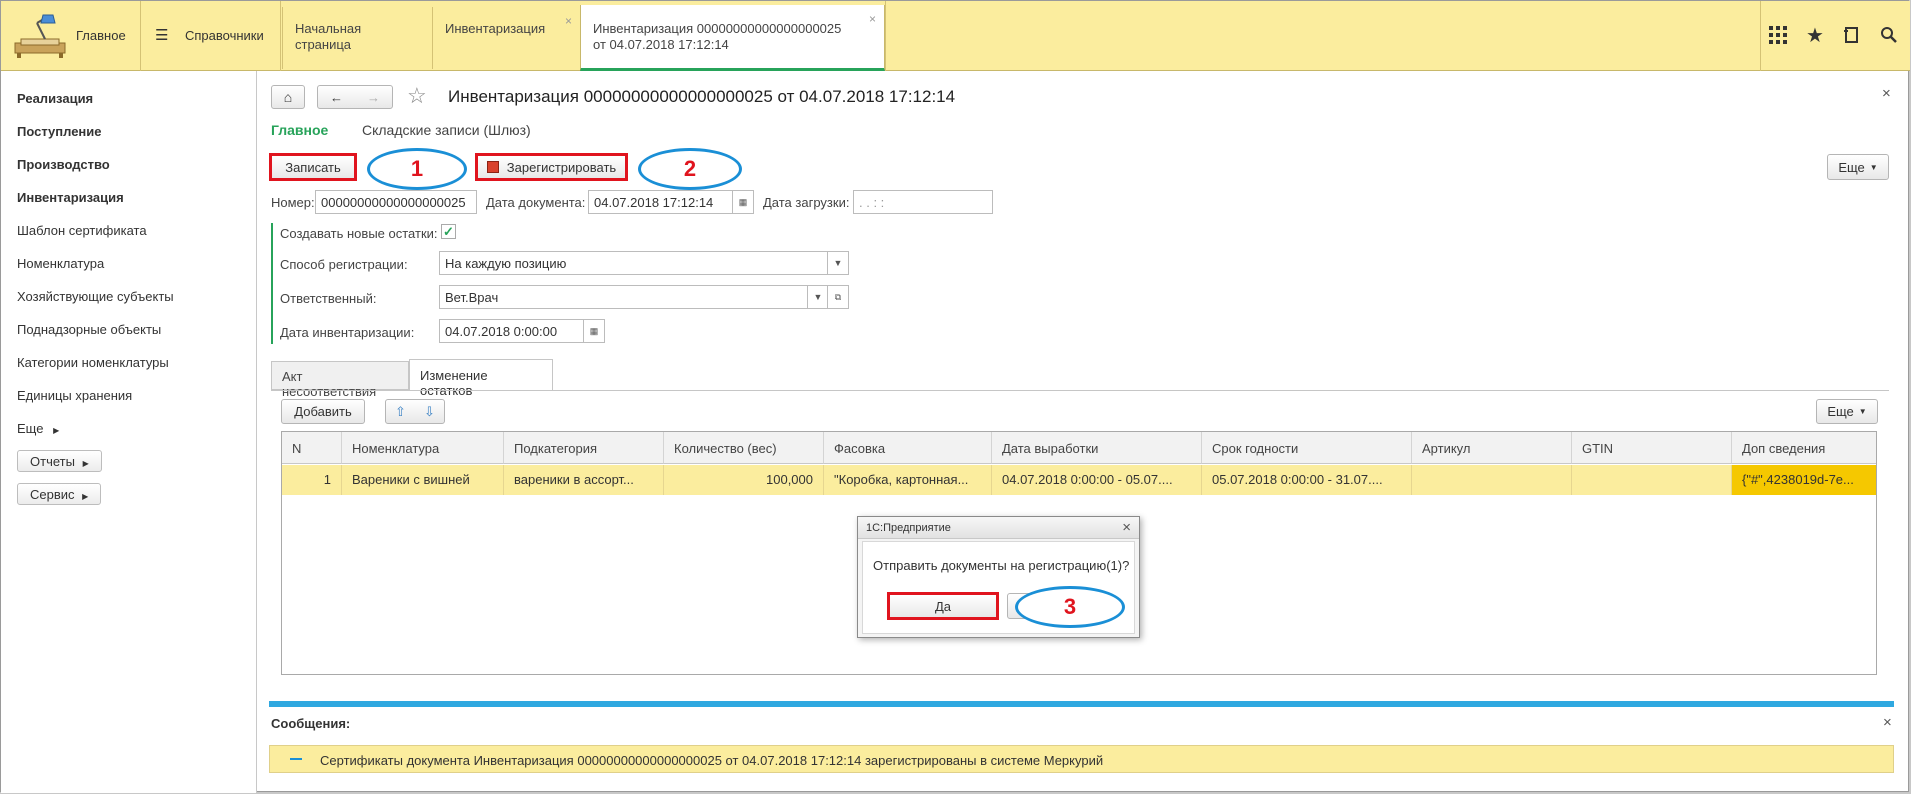  I want to click on service-button: Сервис ▶, so click(59, 494).